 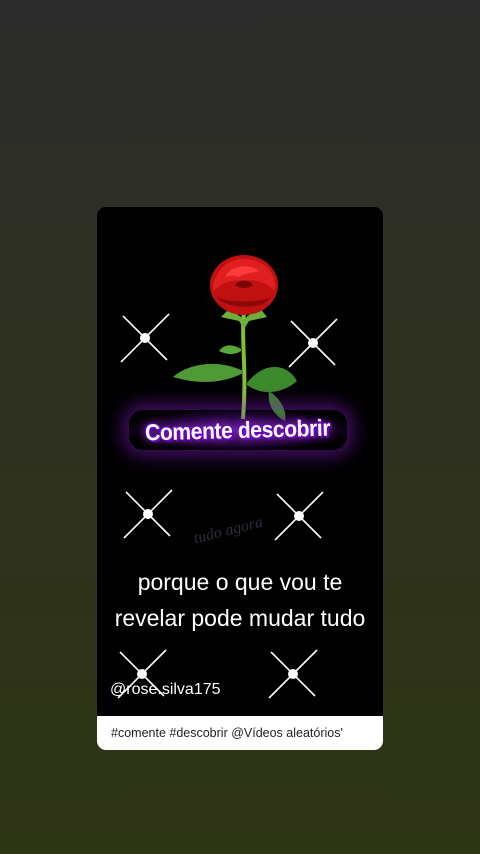 What do you see at coordinates (240, 582) in the screenshot?
I see `caption-line: porque o que vou te` at bounding box center [240, 582].